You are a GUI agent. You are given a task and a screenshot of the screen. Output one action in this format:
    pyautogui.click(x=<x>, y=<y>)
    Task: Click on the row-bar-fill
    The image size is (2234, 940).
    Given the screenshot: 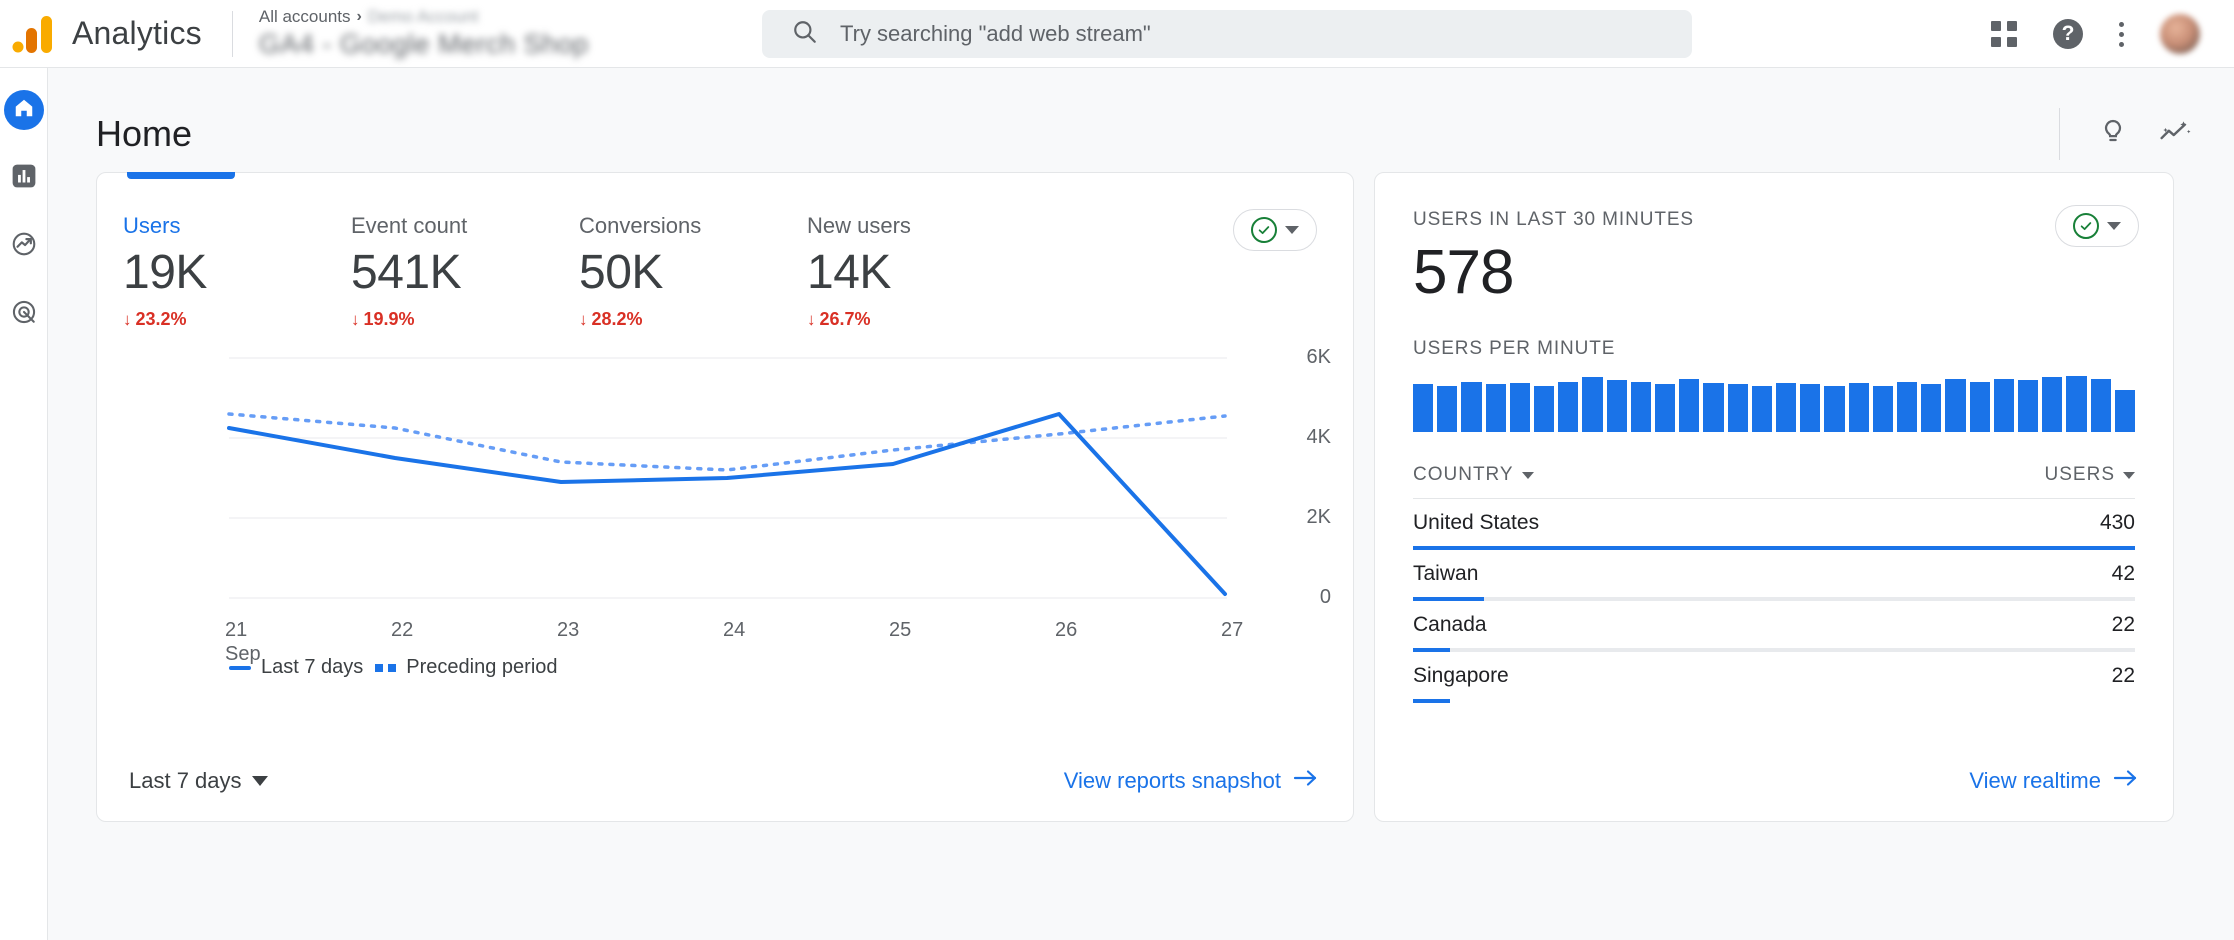 What is the action you would take?
    pyautogui.click(x=1431, y=701)
    